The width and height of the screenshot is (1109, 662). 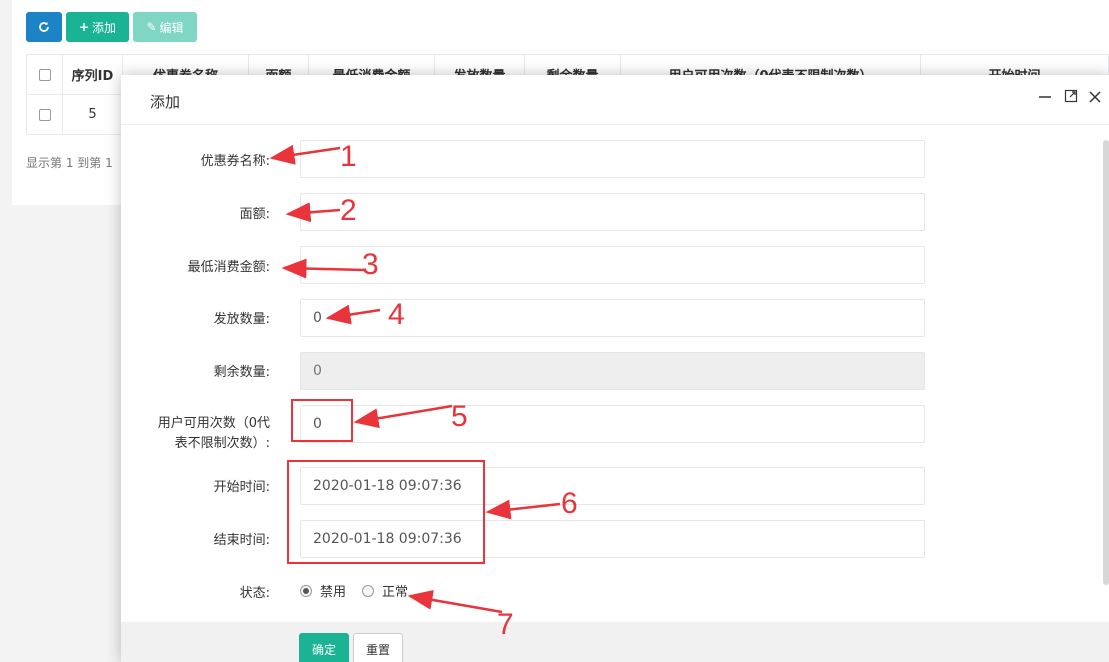 I want to click on issue-quantity-label: 发放数量:, so click(x=241, y=319).